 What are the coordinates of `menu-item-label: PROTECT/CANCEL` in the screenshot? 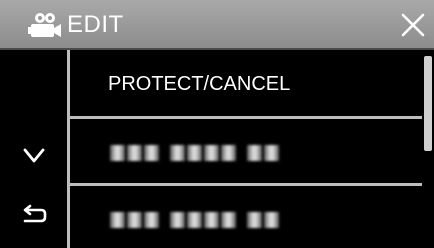 It's located at (199, 84).